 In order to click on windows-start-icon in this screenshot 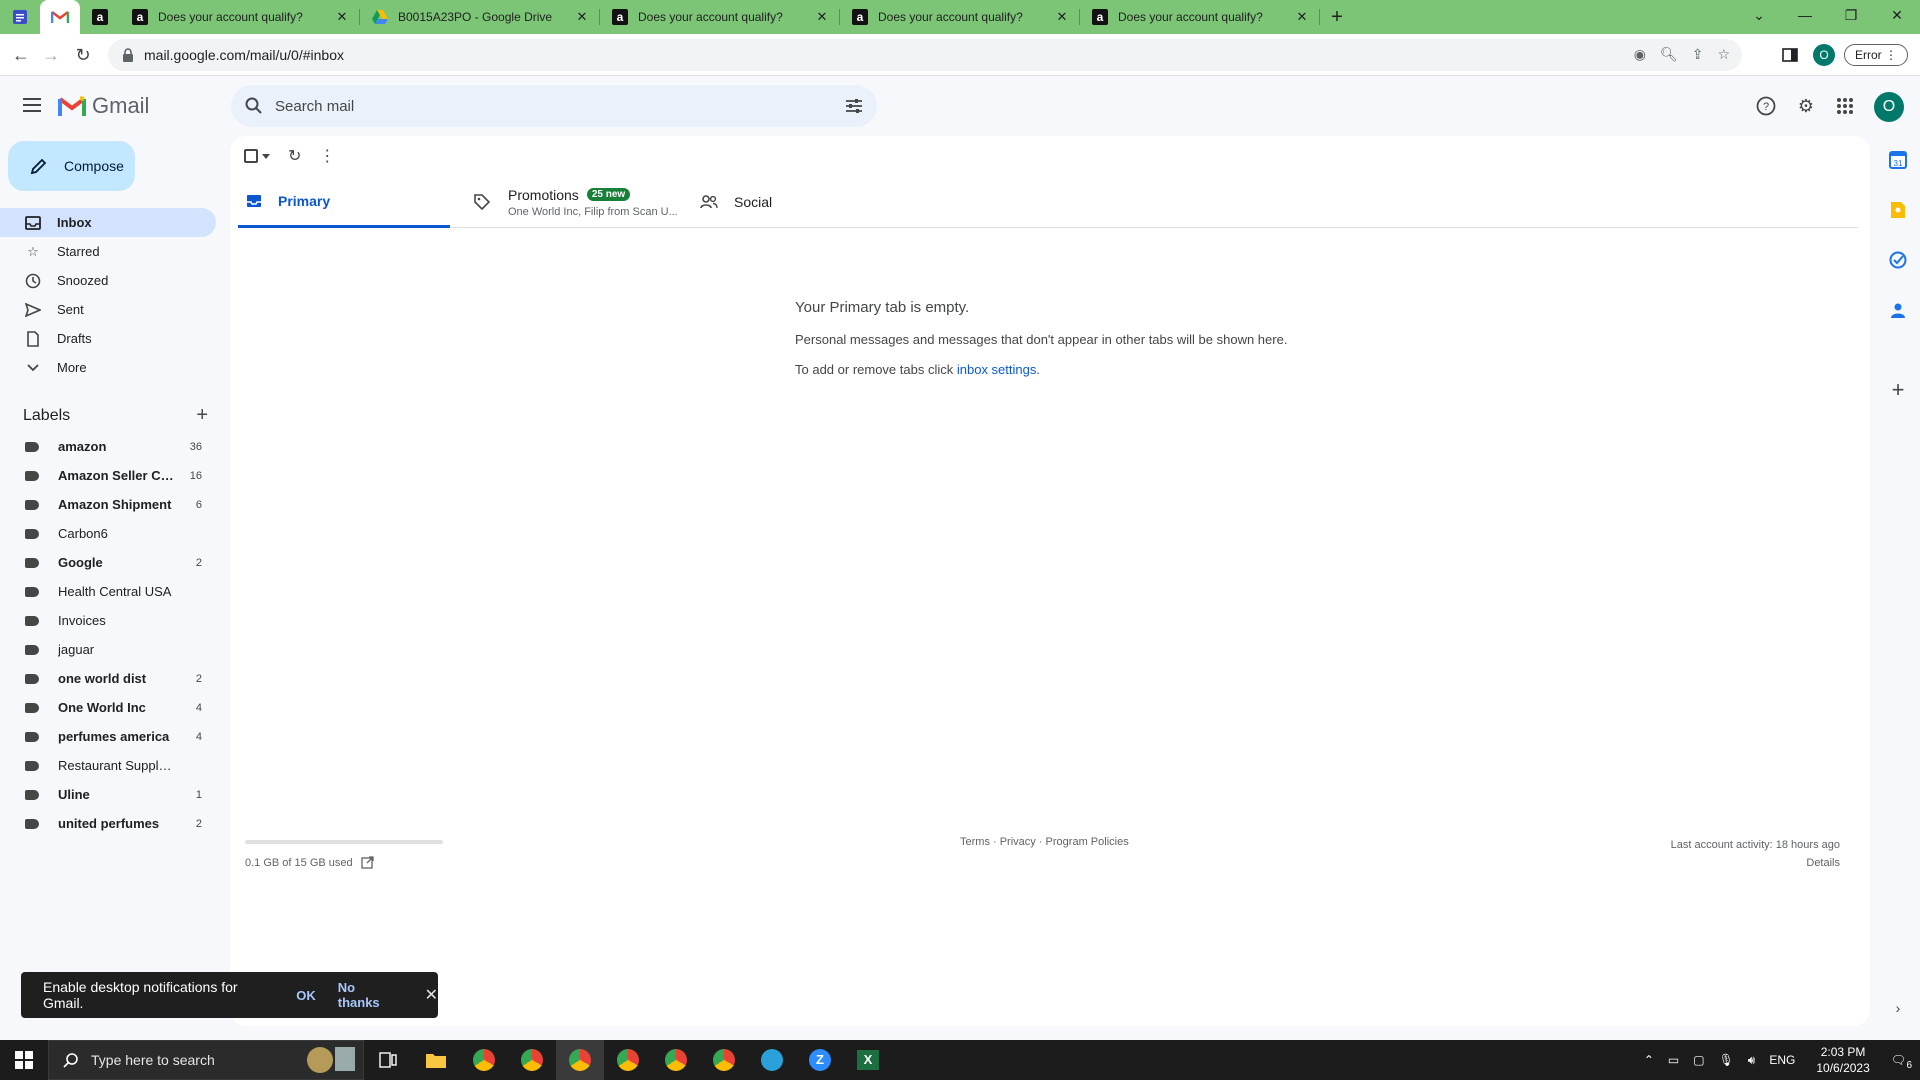, I will do `click(24, 1060)`.